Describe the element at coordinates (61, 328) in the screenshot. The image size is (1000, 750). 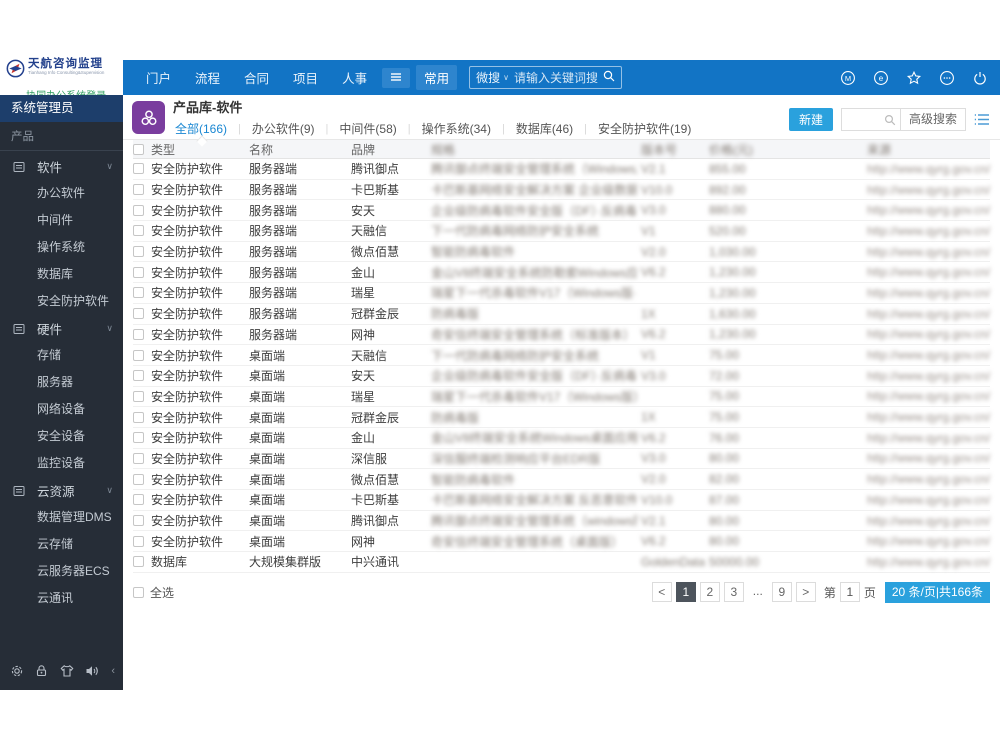
I see `sidebar-group-1: 硬件 ∨` at that location.